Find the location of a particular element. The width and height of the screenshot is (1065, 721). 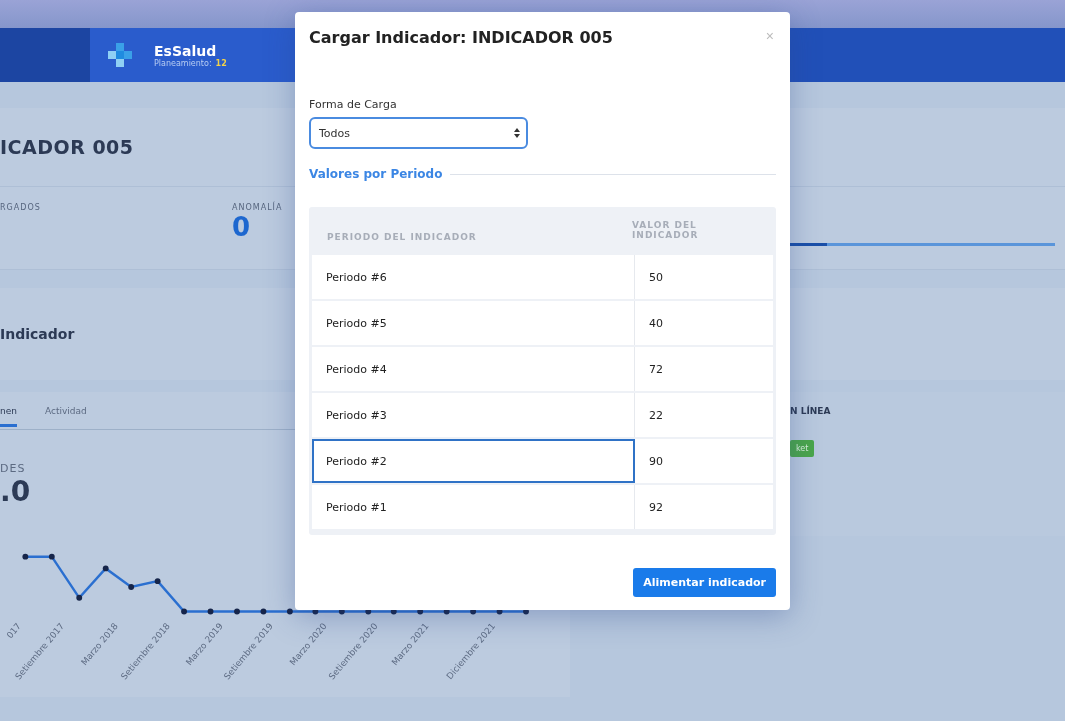

tab: nen is located at coordinates (8, 411).